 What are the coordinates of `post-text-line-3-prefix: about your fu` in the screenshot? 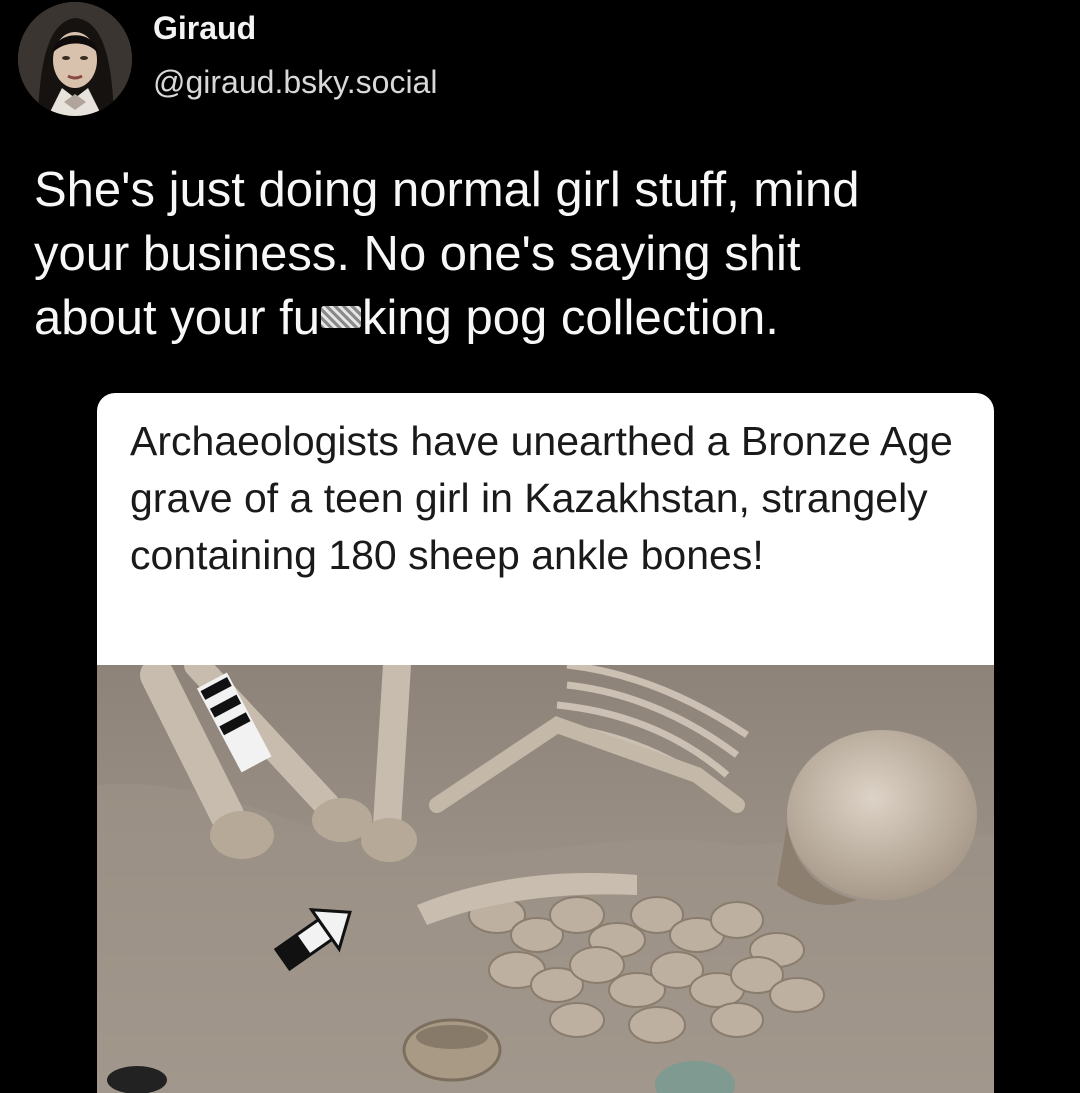 It's located at (177, 318).